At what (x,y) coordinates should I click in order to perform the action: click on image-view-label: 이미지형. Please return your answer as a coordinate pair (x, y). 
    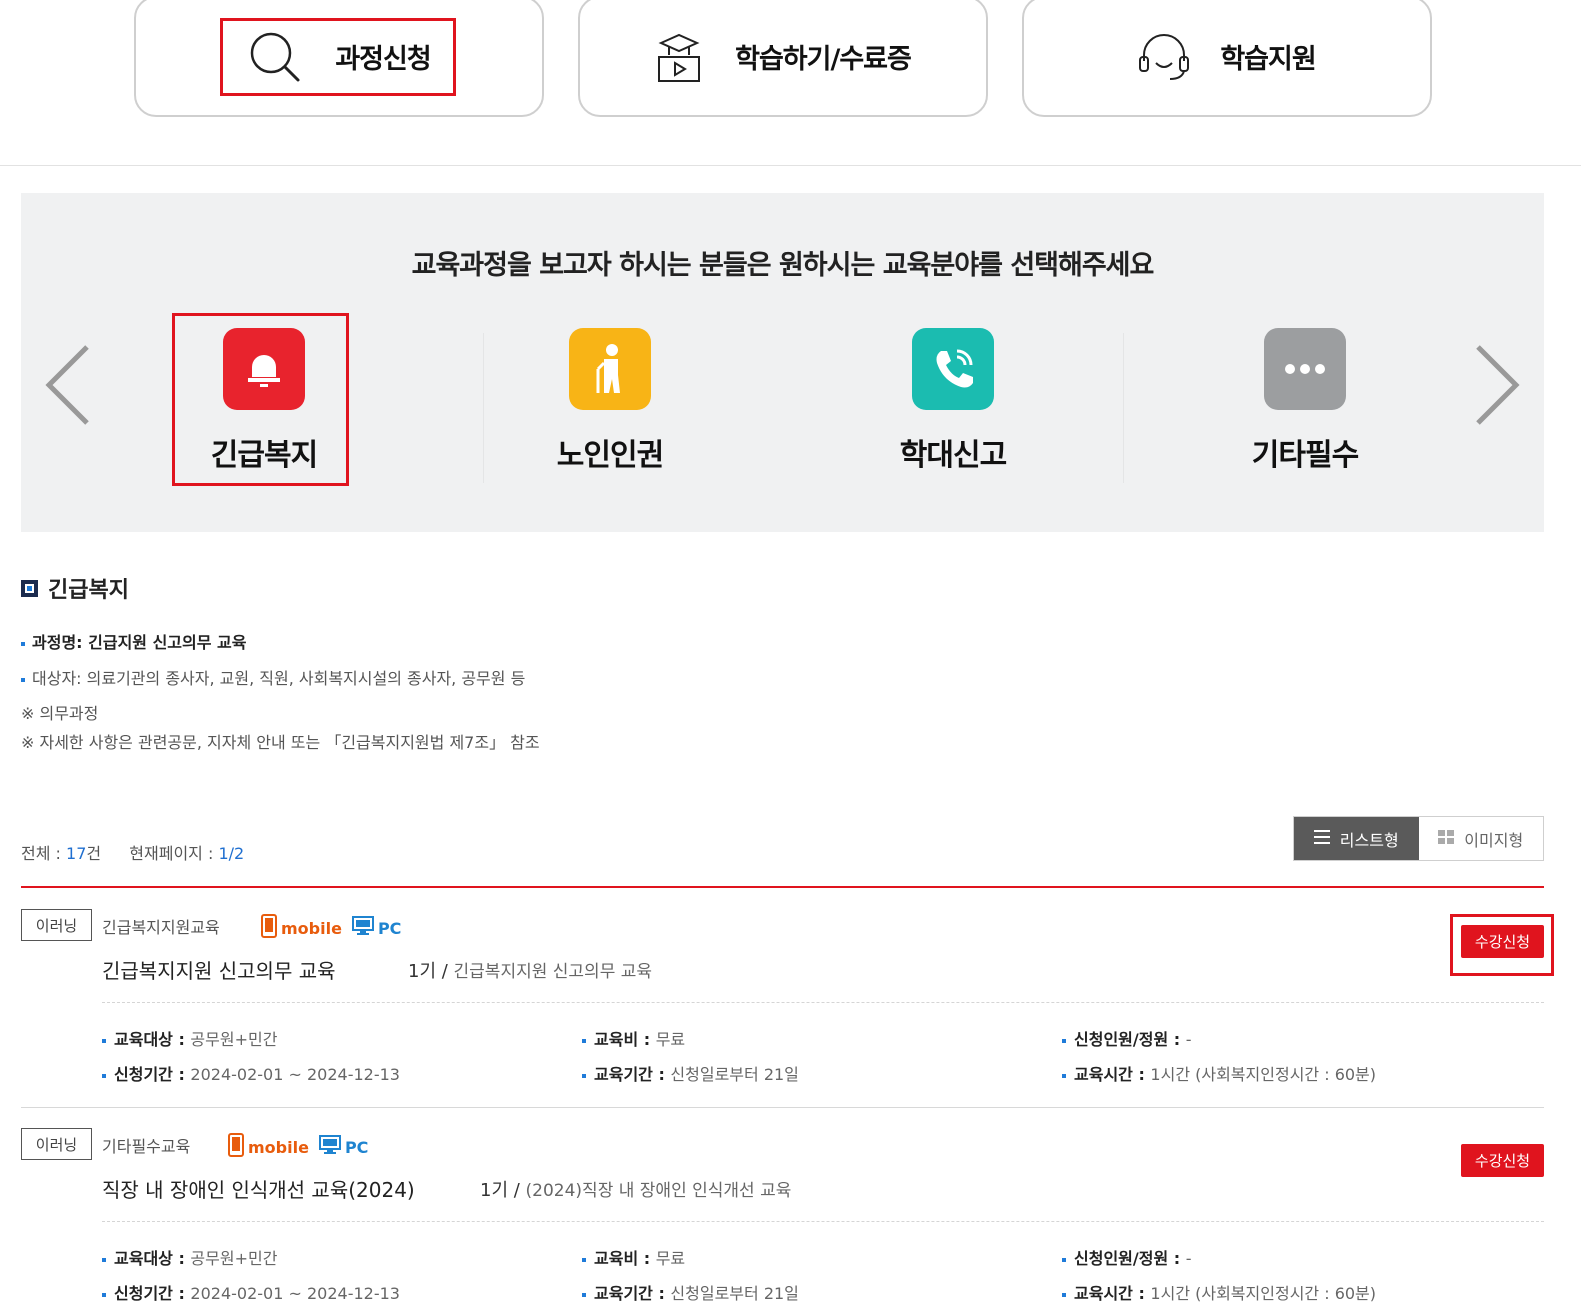
    Looking at the image, I should click on (1494, 840).